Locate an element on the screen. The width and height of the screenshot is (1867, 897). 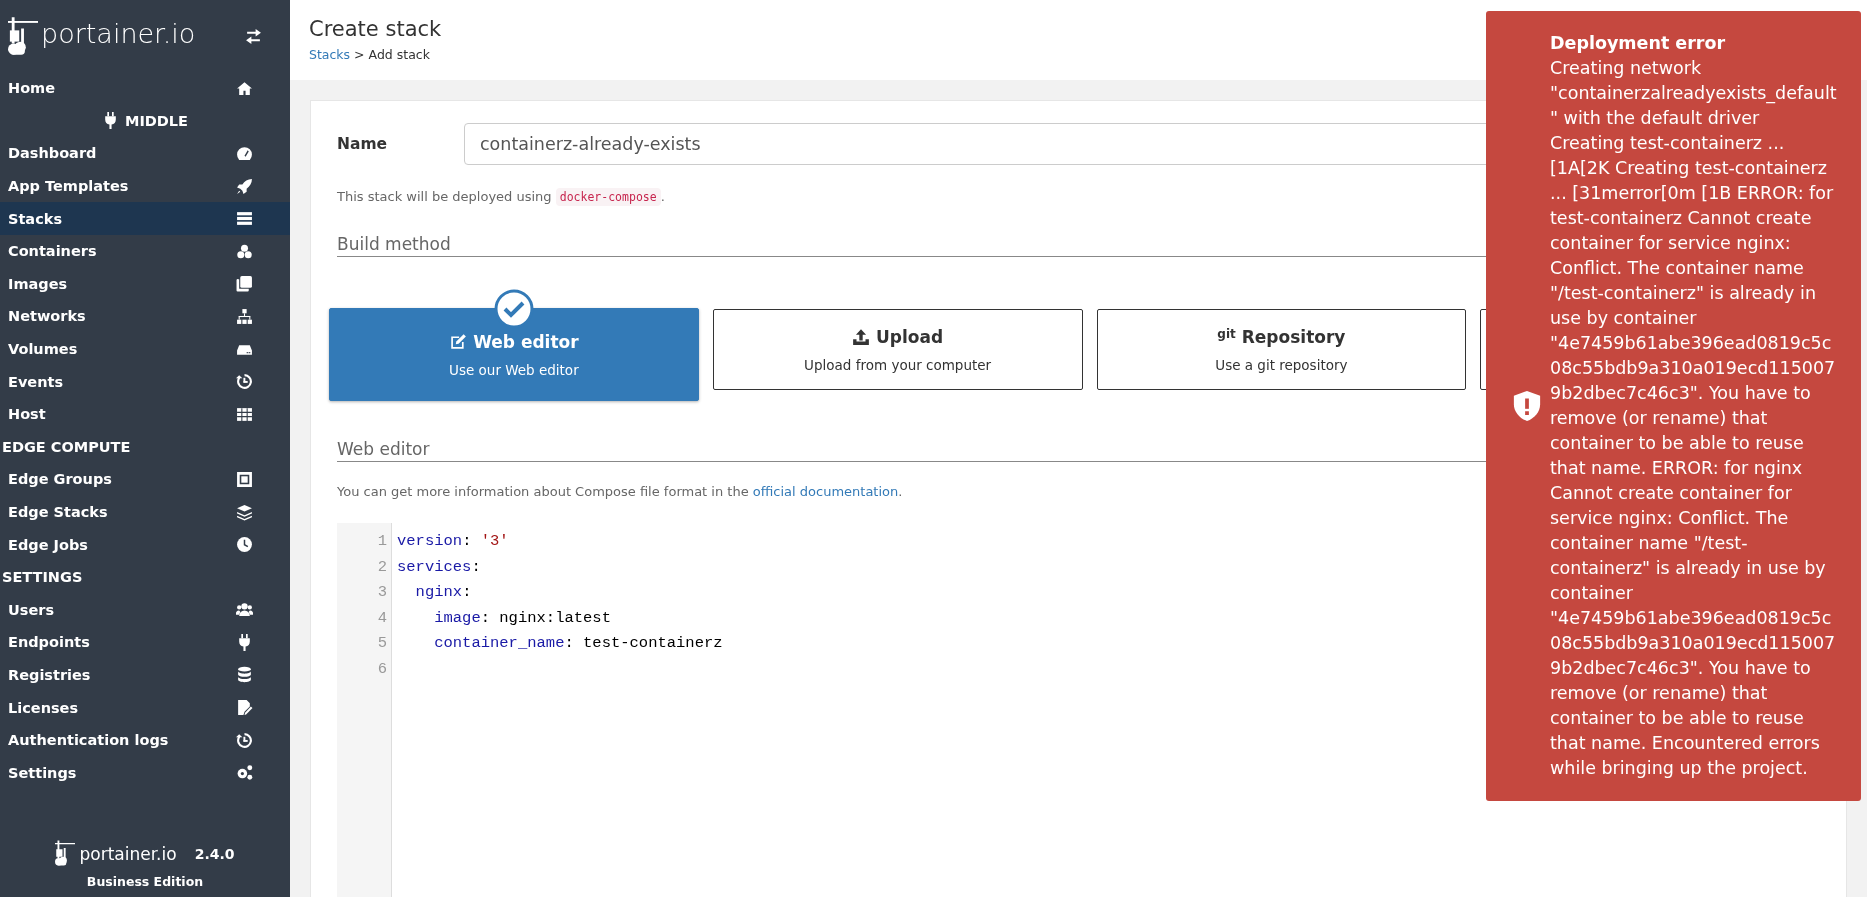
swap-button is located at coordinates (253, 36).